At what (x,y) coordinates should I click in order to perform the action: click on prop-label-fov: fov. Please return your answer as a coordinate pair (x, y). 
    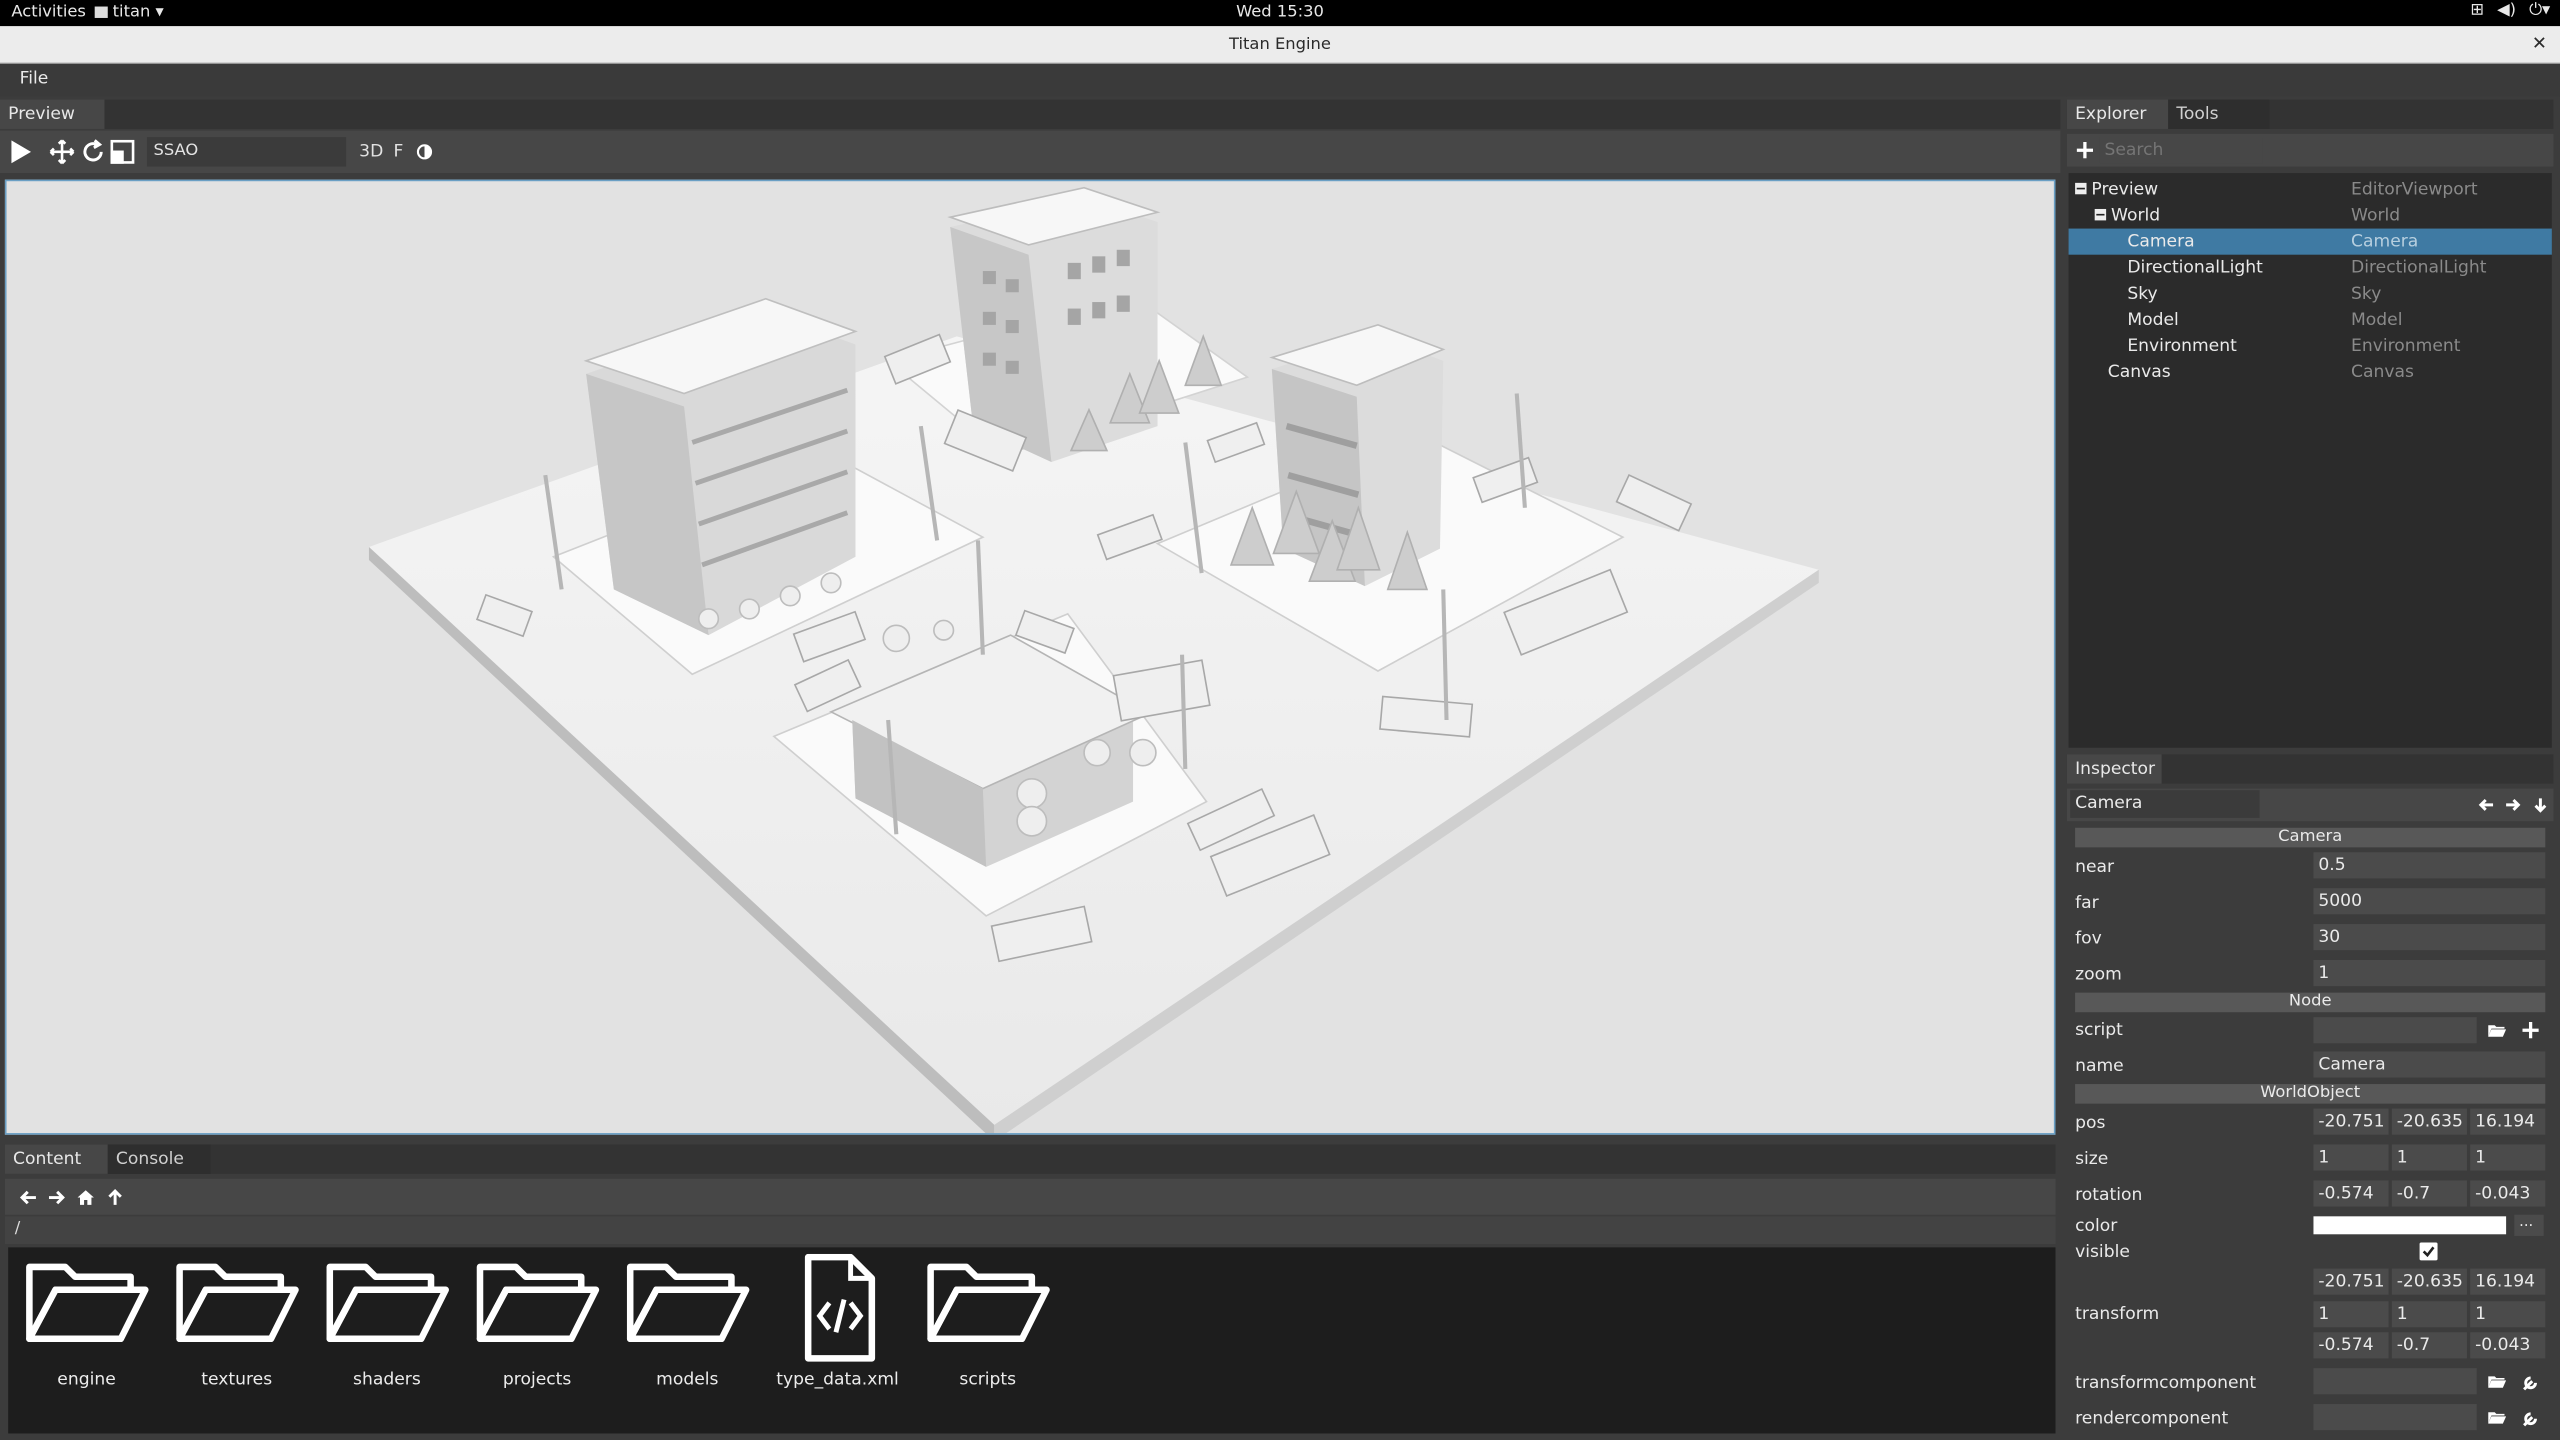
    Looking at the image, I should click on (2088, 938).